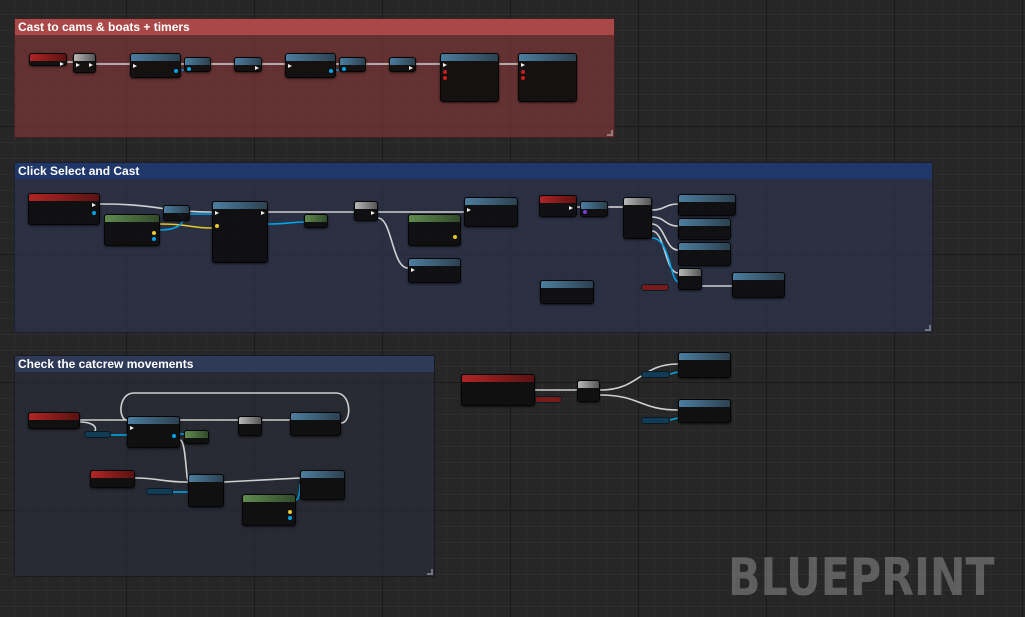 This screenshot has height=617, width=1025. What do you see at coordinates (473, 171) in the screenshot?
I see `comment-title-select: Click Select and Cast` at bounding box center [473, 171].